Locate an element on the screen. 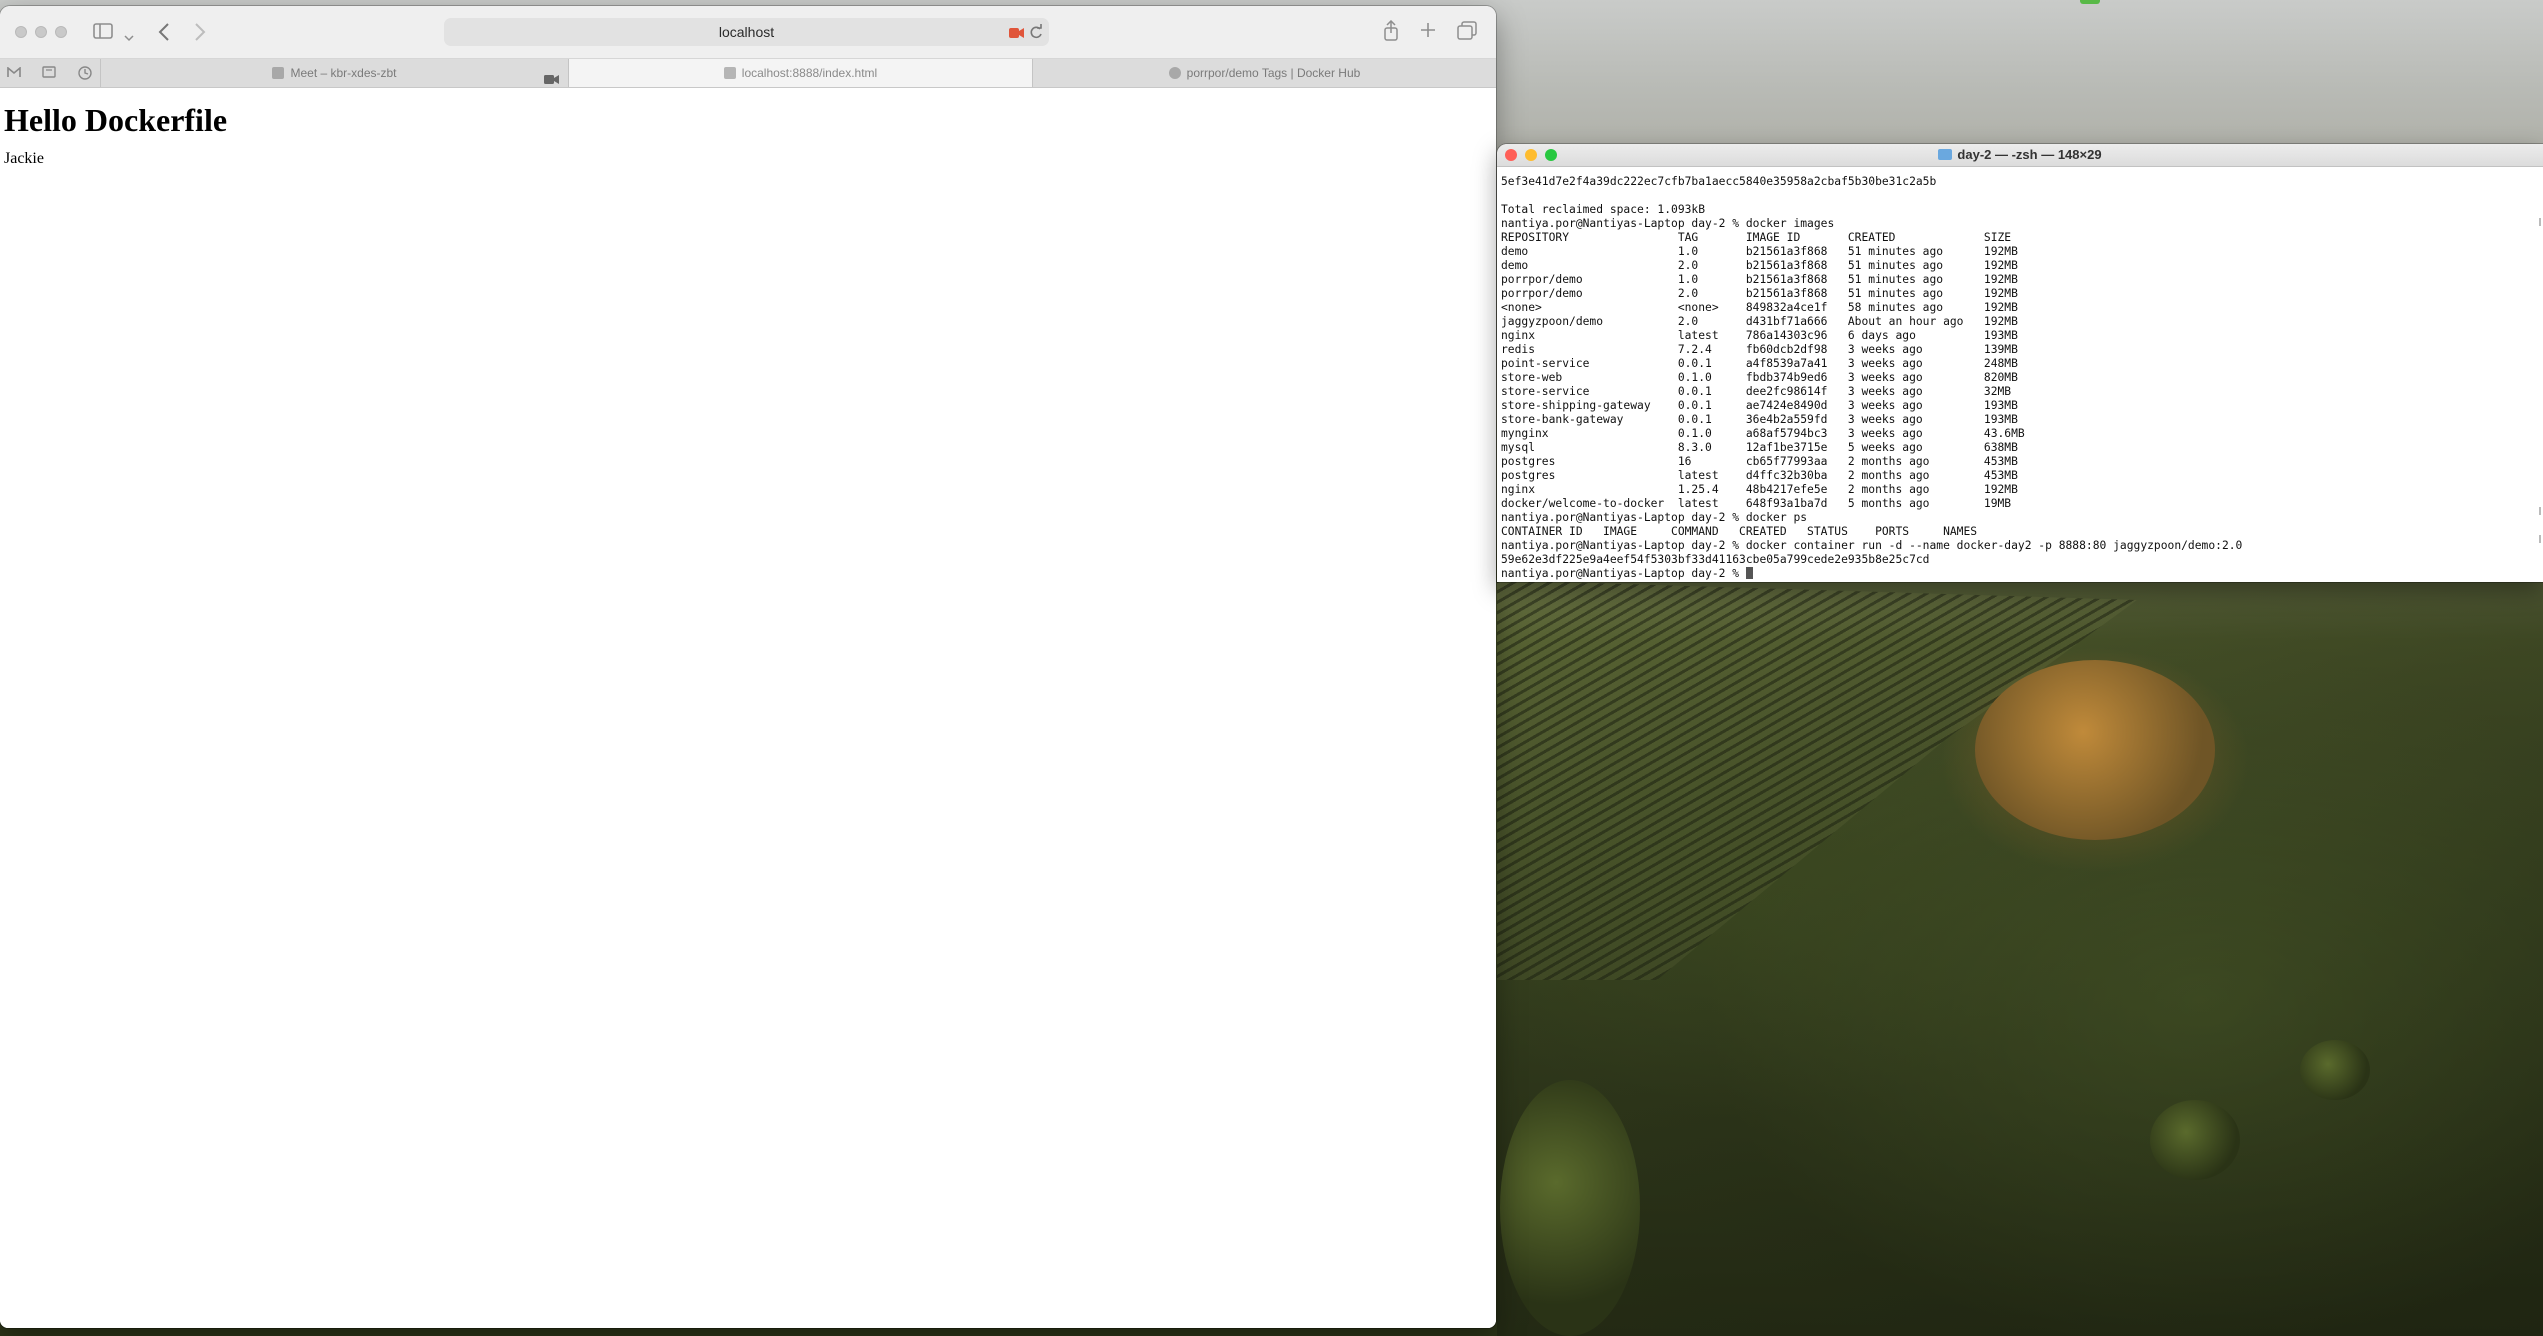 This screenshot has width=2543, height=1336. terminal-close-button is located at coordinates (1511, 155).